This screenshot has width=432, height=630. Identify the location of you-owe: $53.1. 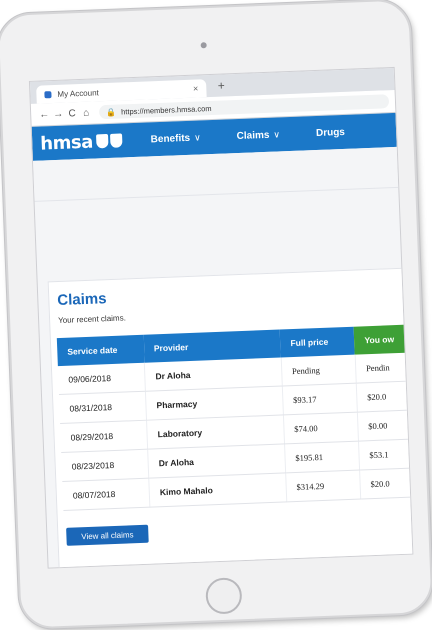
(386, 454).